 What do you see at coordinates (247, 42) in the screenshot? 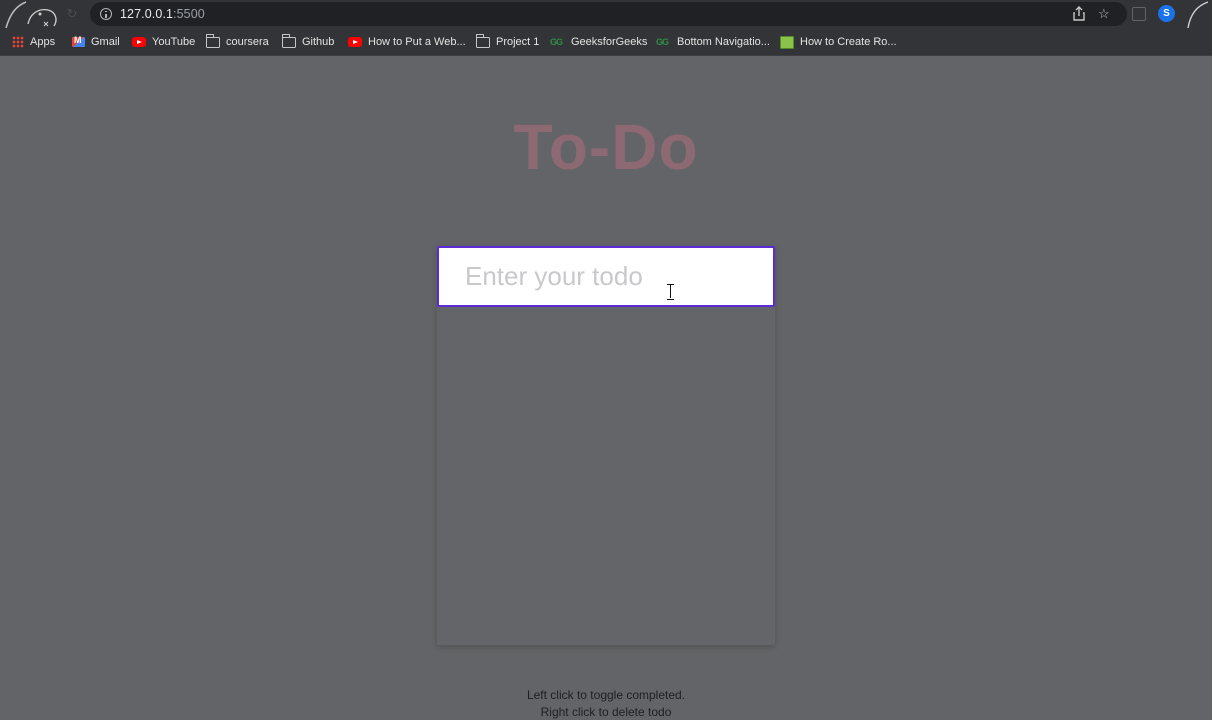
I see `bookmark-label: coursera` at bounding box center [247, 42].